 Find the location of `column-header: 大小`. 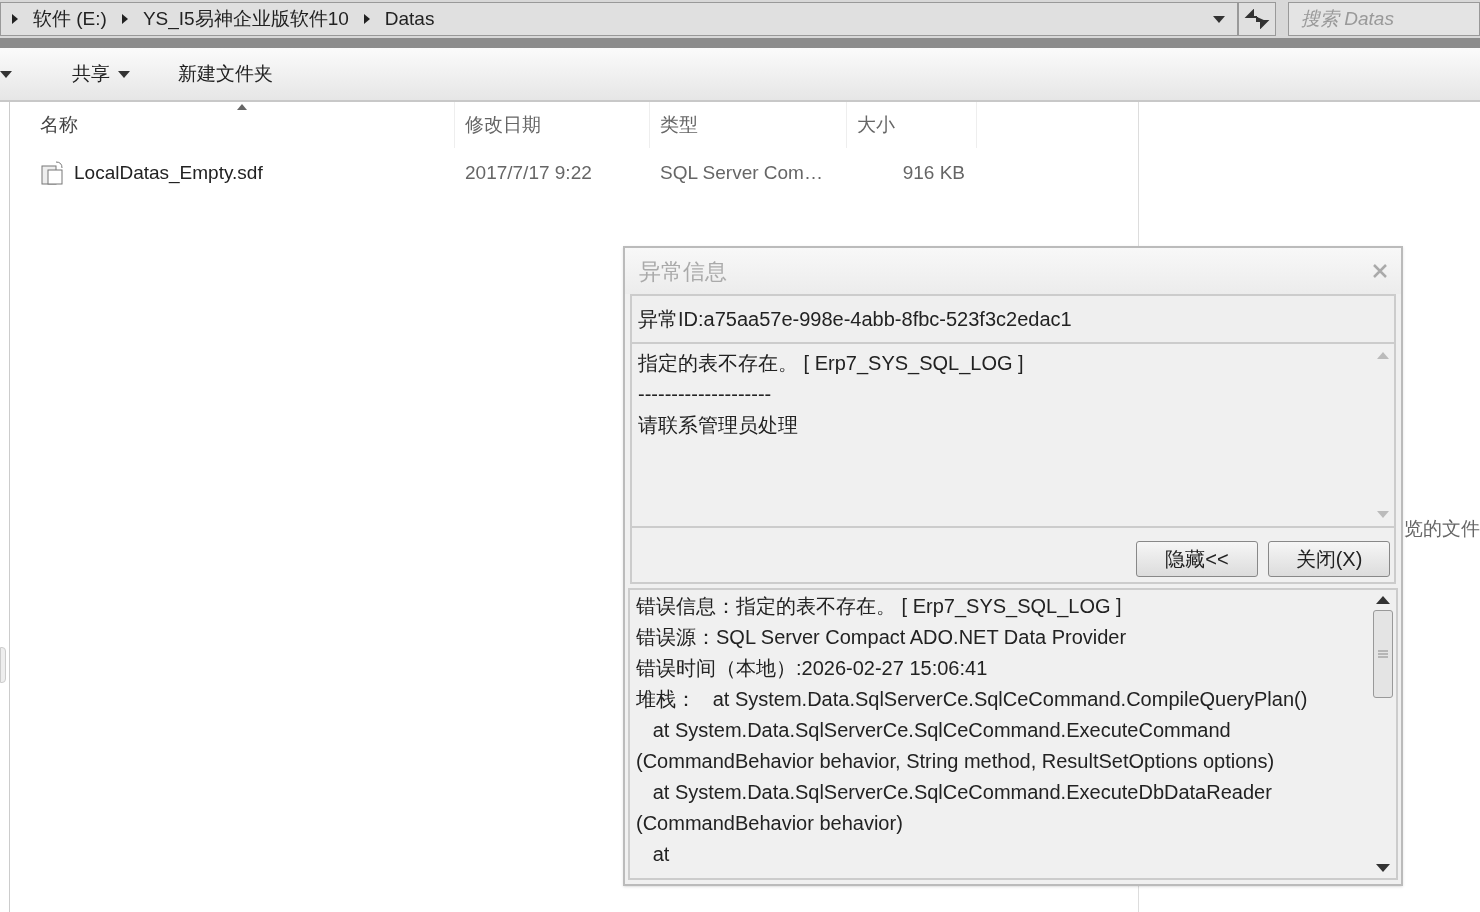

column-header: 大小 is located at coordinates (912, 125).